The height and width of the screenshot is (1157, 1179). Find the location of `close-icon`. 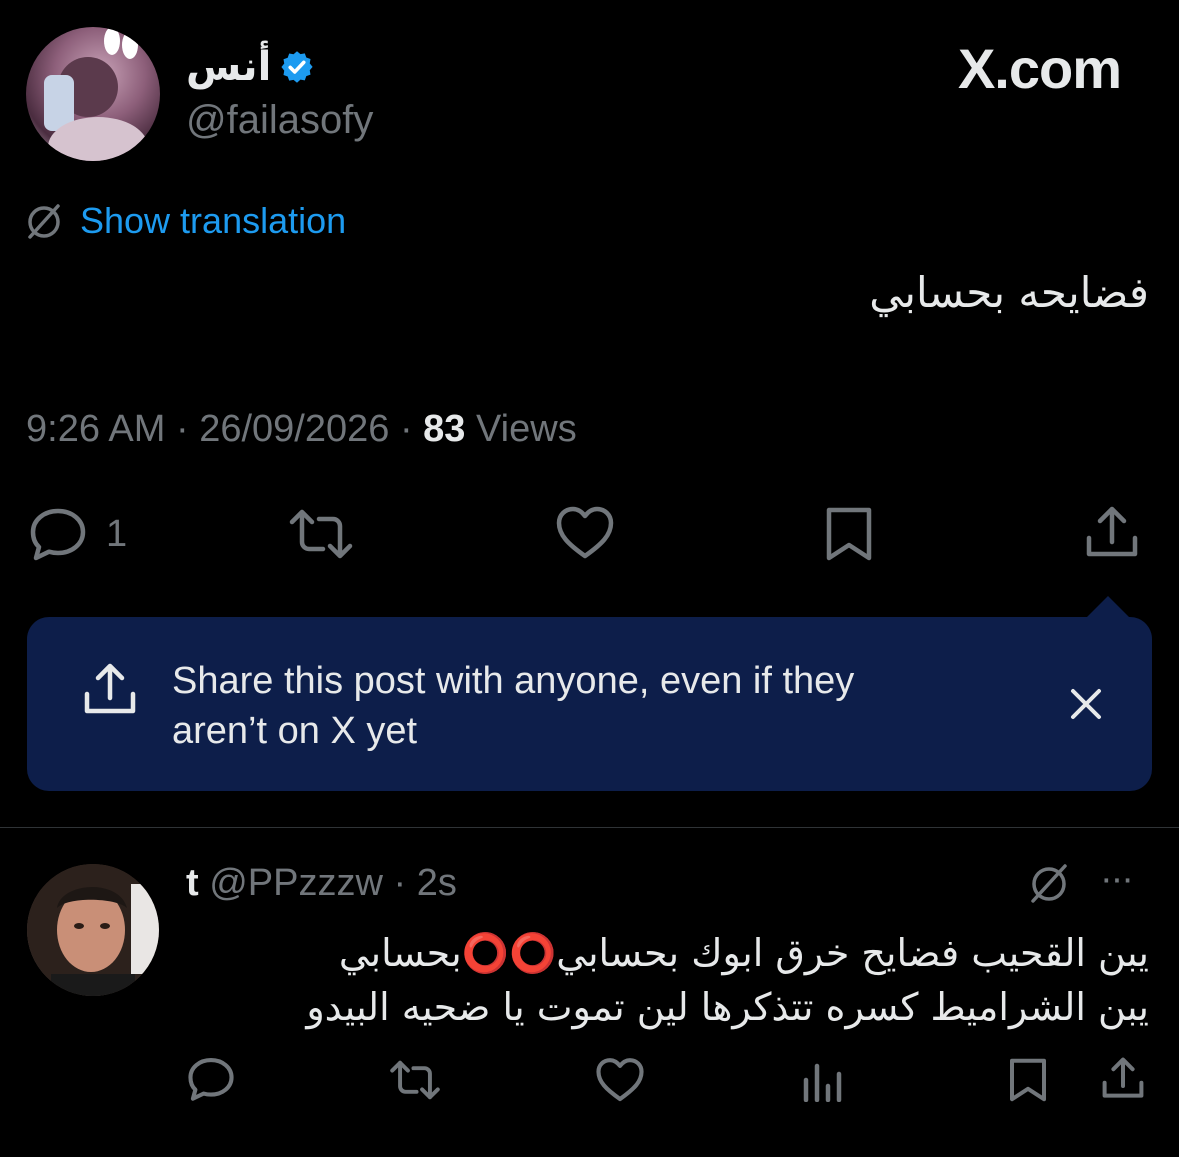

close-icon is located at coordinates (1086, 704).